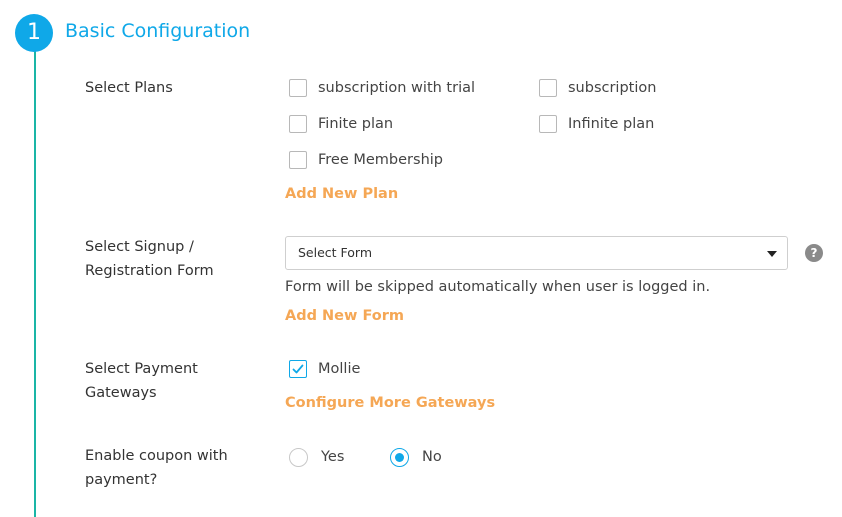 This screenshot has width=842, height=517. I want to click on signup-form-select-value: Select Form, so click(335, 252).